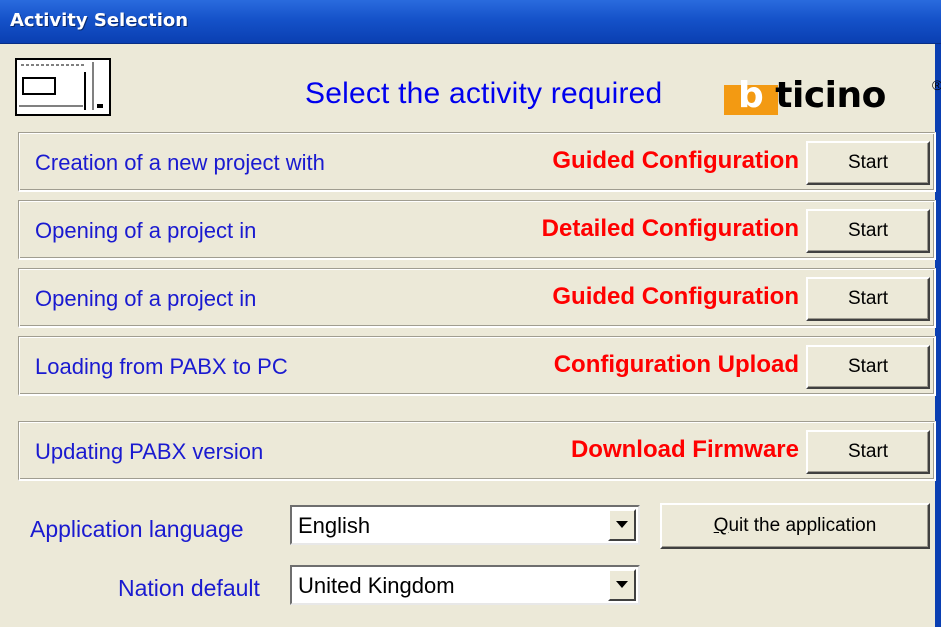 The height and width of the screenshot is (627, 941). What do you see at coordinates (334, 525) in the screenshot?
I see `language-value: English` at bounding box center [334, 525].